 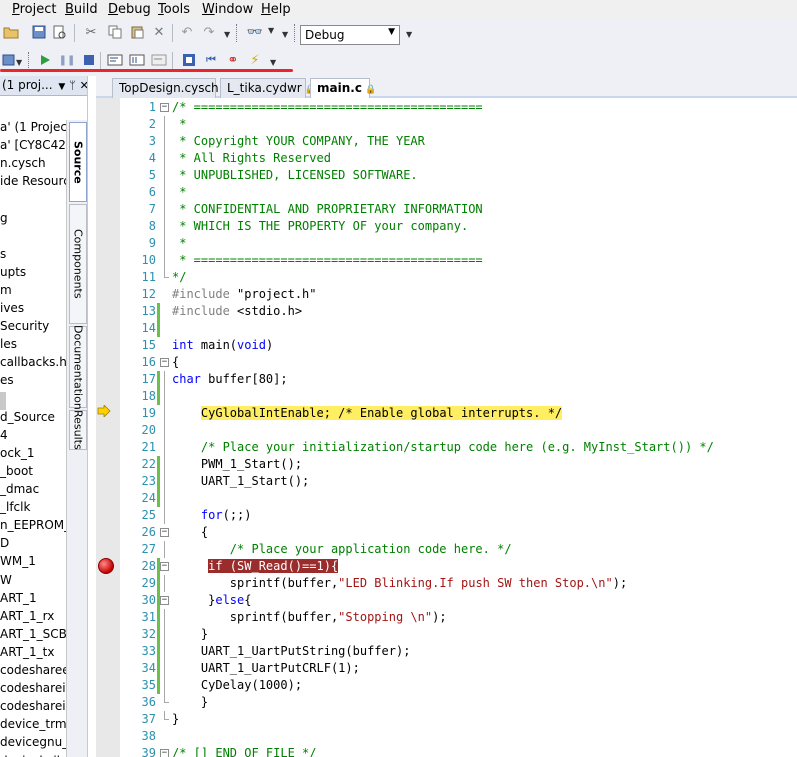 What do you see at coordinates (3, 400) in the screenshot?
I see `tree-item` at bounding box center [3, 400].